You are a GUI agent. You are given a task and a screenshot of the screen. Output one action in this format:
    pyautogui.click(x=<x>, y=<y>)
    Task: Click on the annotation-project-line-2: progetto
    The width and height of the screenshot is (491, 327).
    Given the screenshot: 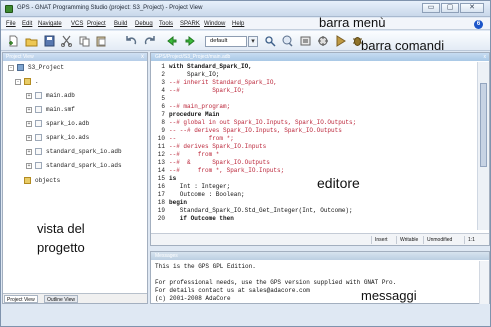 What is the action you would take?
    pyautogui.click(x=61, y=247)
    